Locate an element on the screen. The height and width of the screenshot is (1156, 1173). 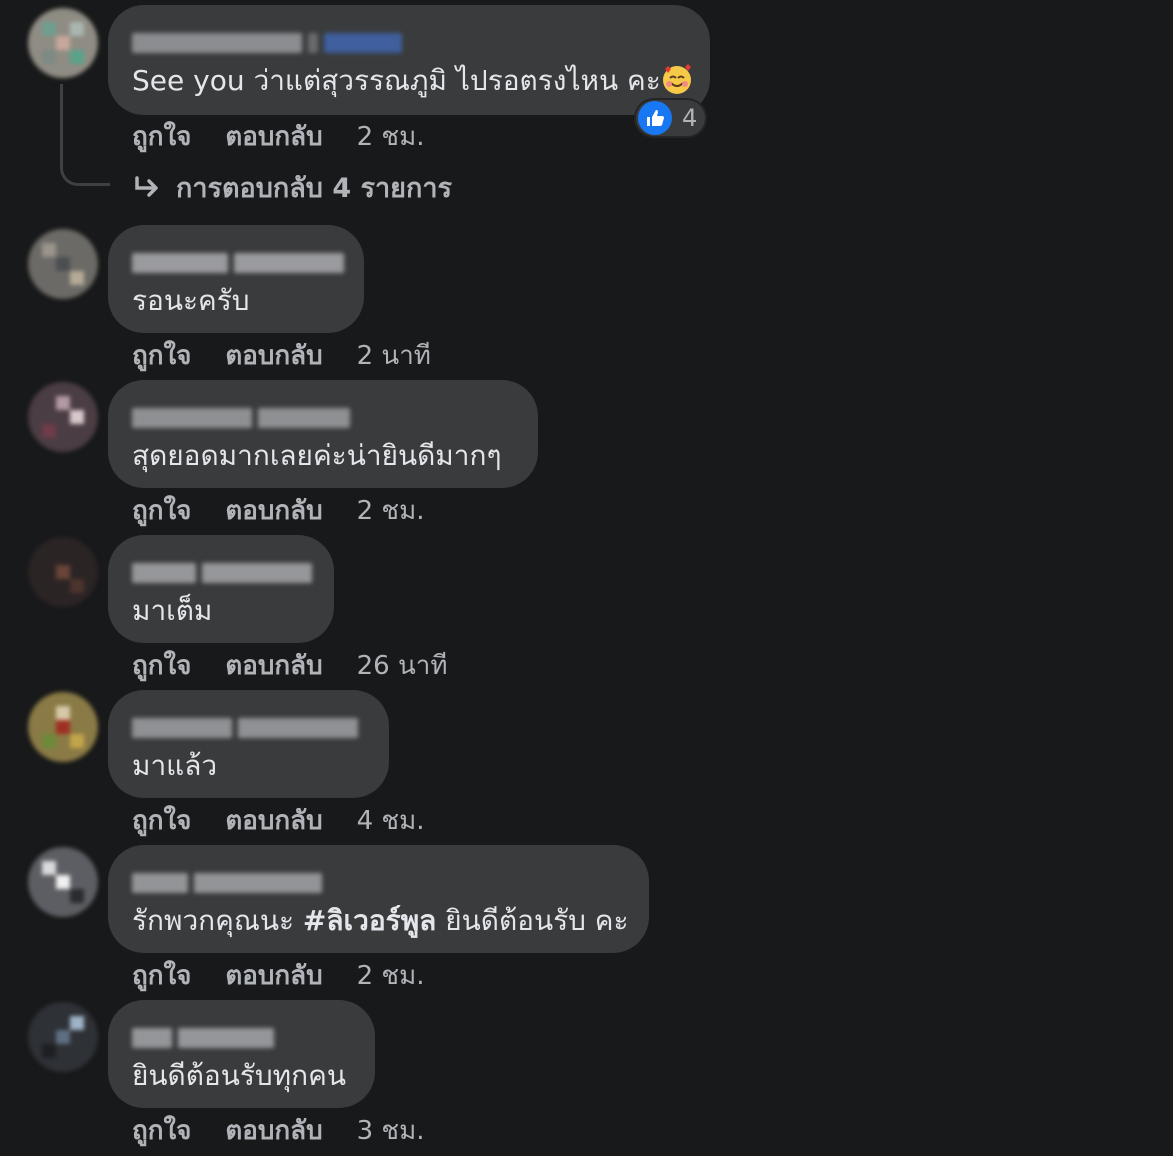
comment-bubble: มาแล้ว is located at coordinates (248, 744).